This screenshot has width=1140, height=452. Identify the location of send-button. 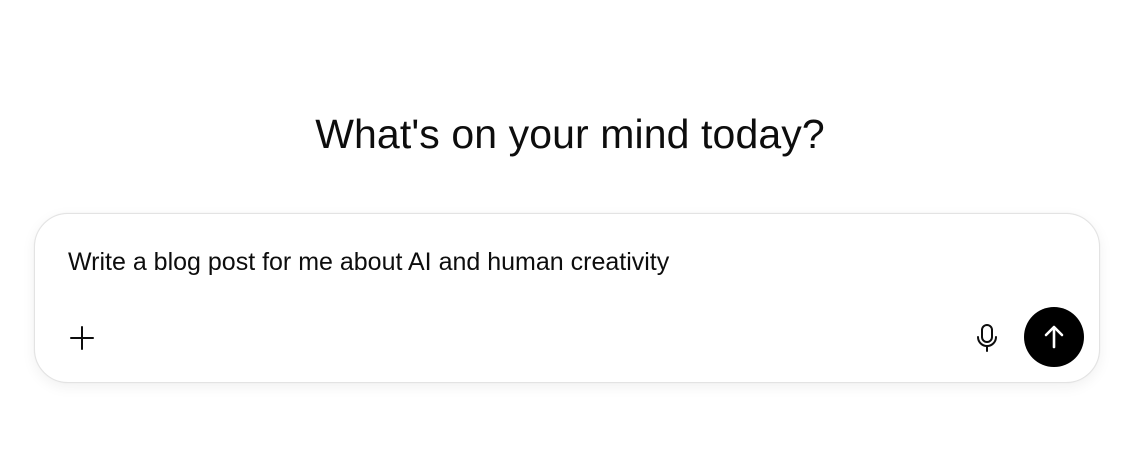
(1054, 337).